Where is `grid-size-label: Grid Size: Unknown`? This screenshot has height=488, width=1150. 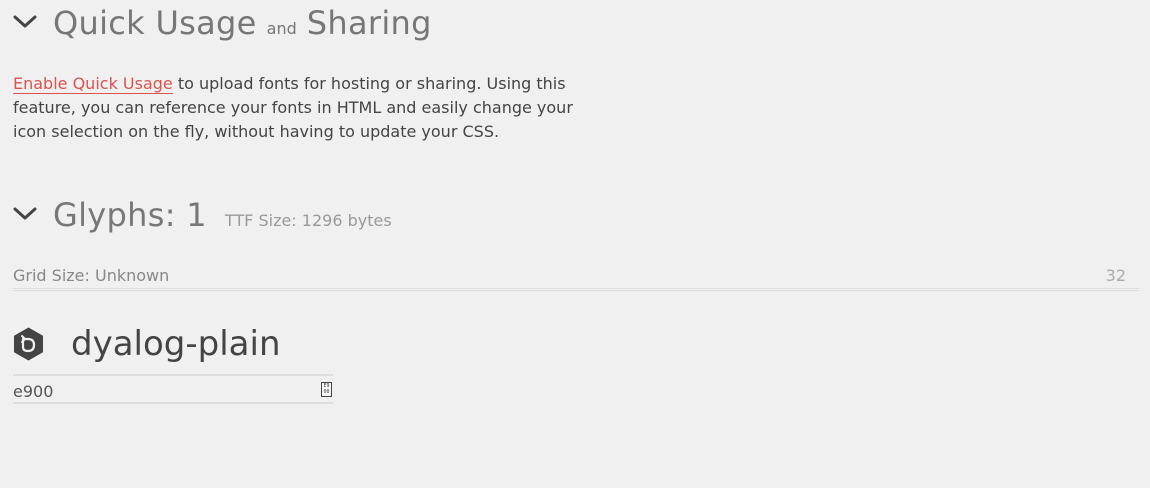
grid-size-label: Grid Size: Unknown is located at coordinates (91, 275).